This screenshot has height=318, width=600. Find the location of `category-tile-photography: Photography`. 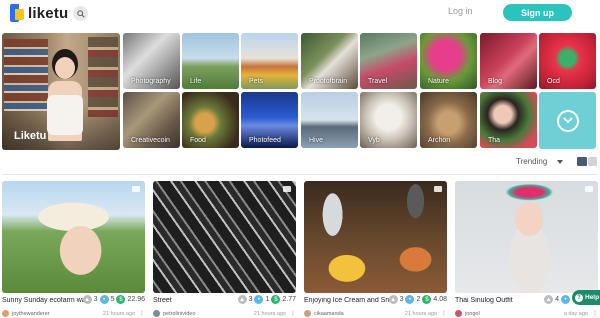

category-tile-photography: Photography is located at coordinates (151, 61).